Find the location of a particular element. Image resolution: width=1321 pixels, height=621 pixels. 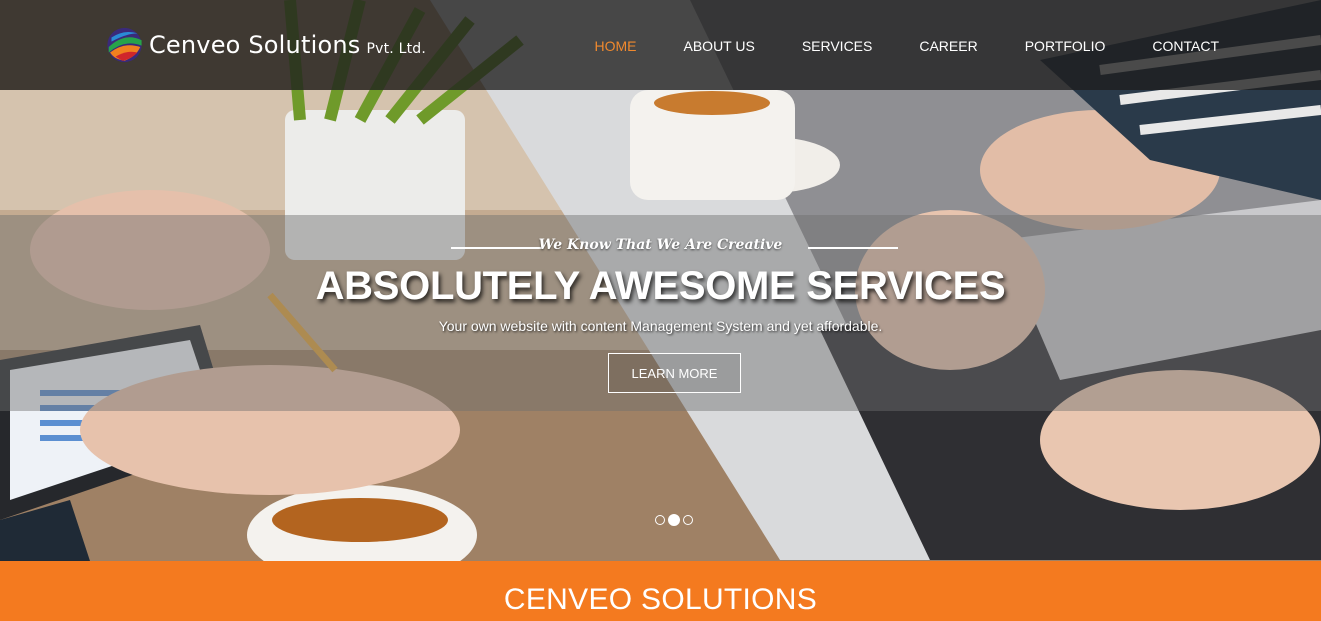

learn-more-button: LEARN MORE is located at coordinates (674, 373).